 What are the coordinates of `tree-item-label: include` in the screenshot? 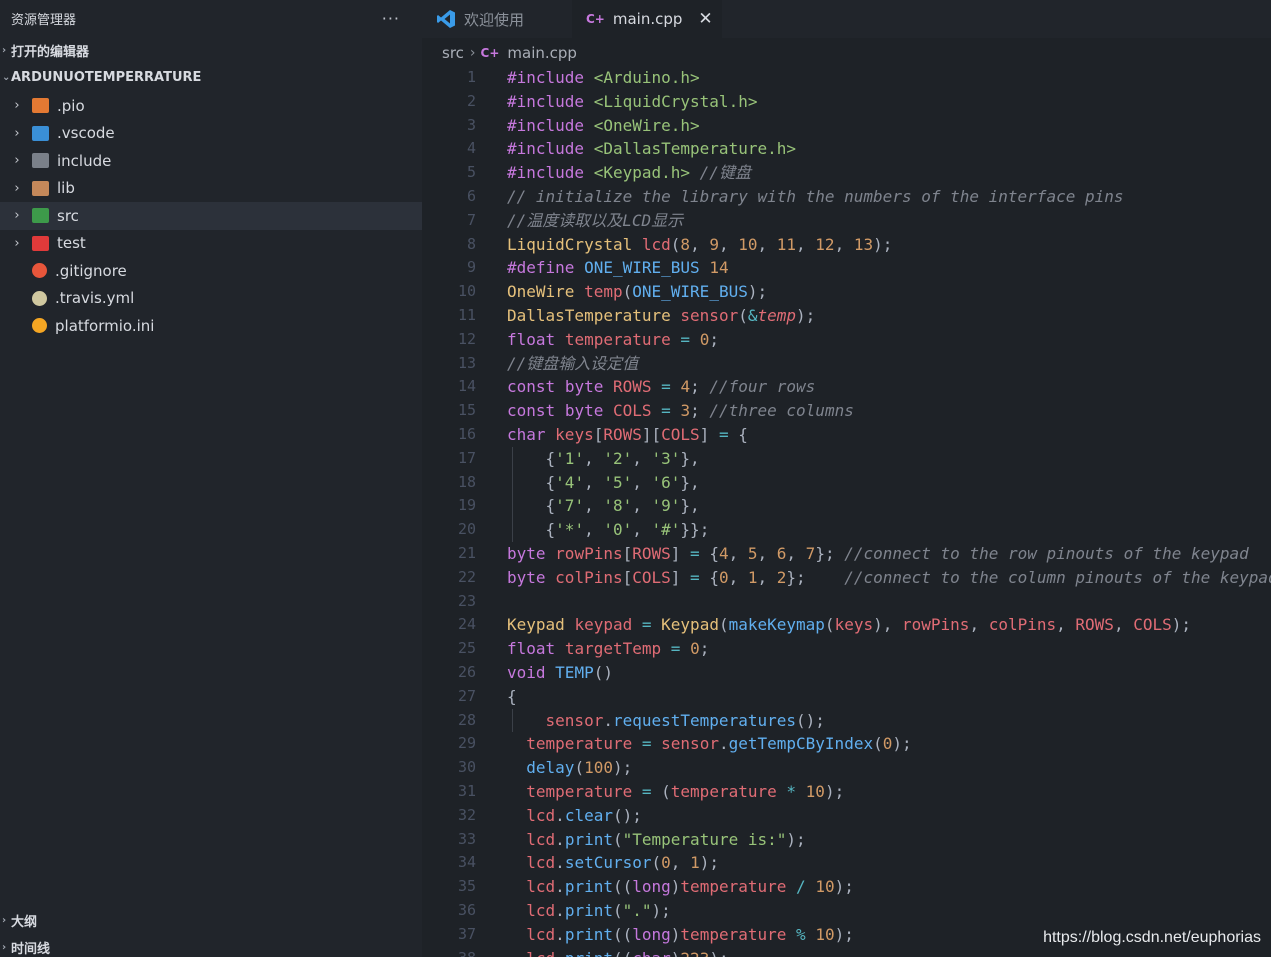 It's located at (84, 160).